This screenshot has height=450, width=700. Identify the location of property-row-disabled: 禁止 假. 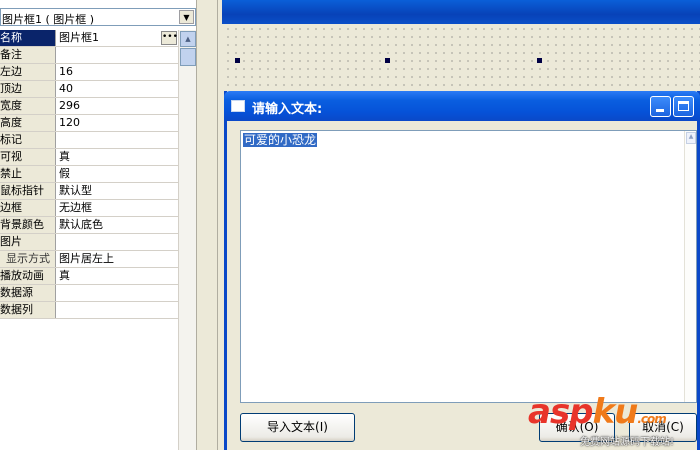
(89, 174).